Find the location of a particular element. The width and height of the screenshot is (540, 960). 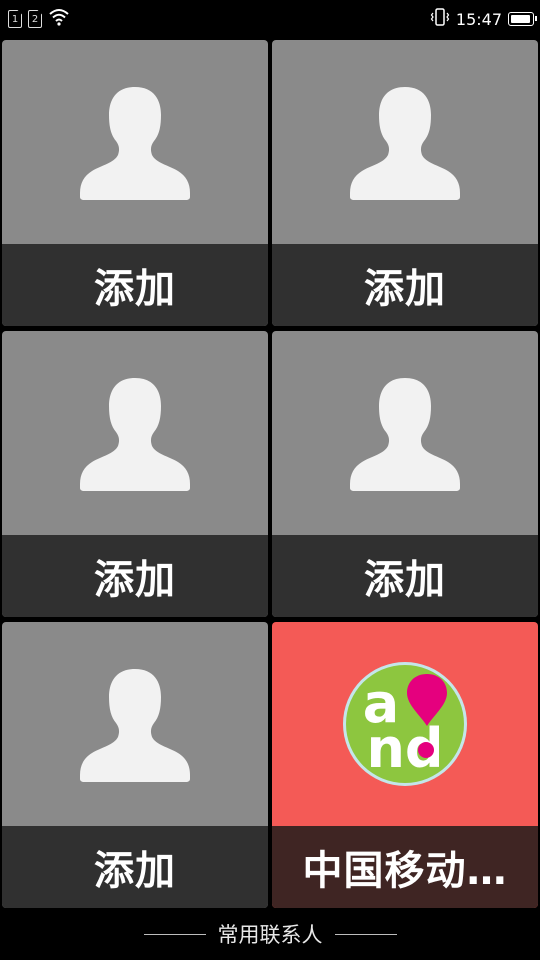

status-left: 1 2 is located at coordinates (39, 19).